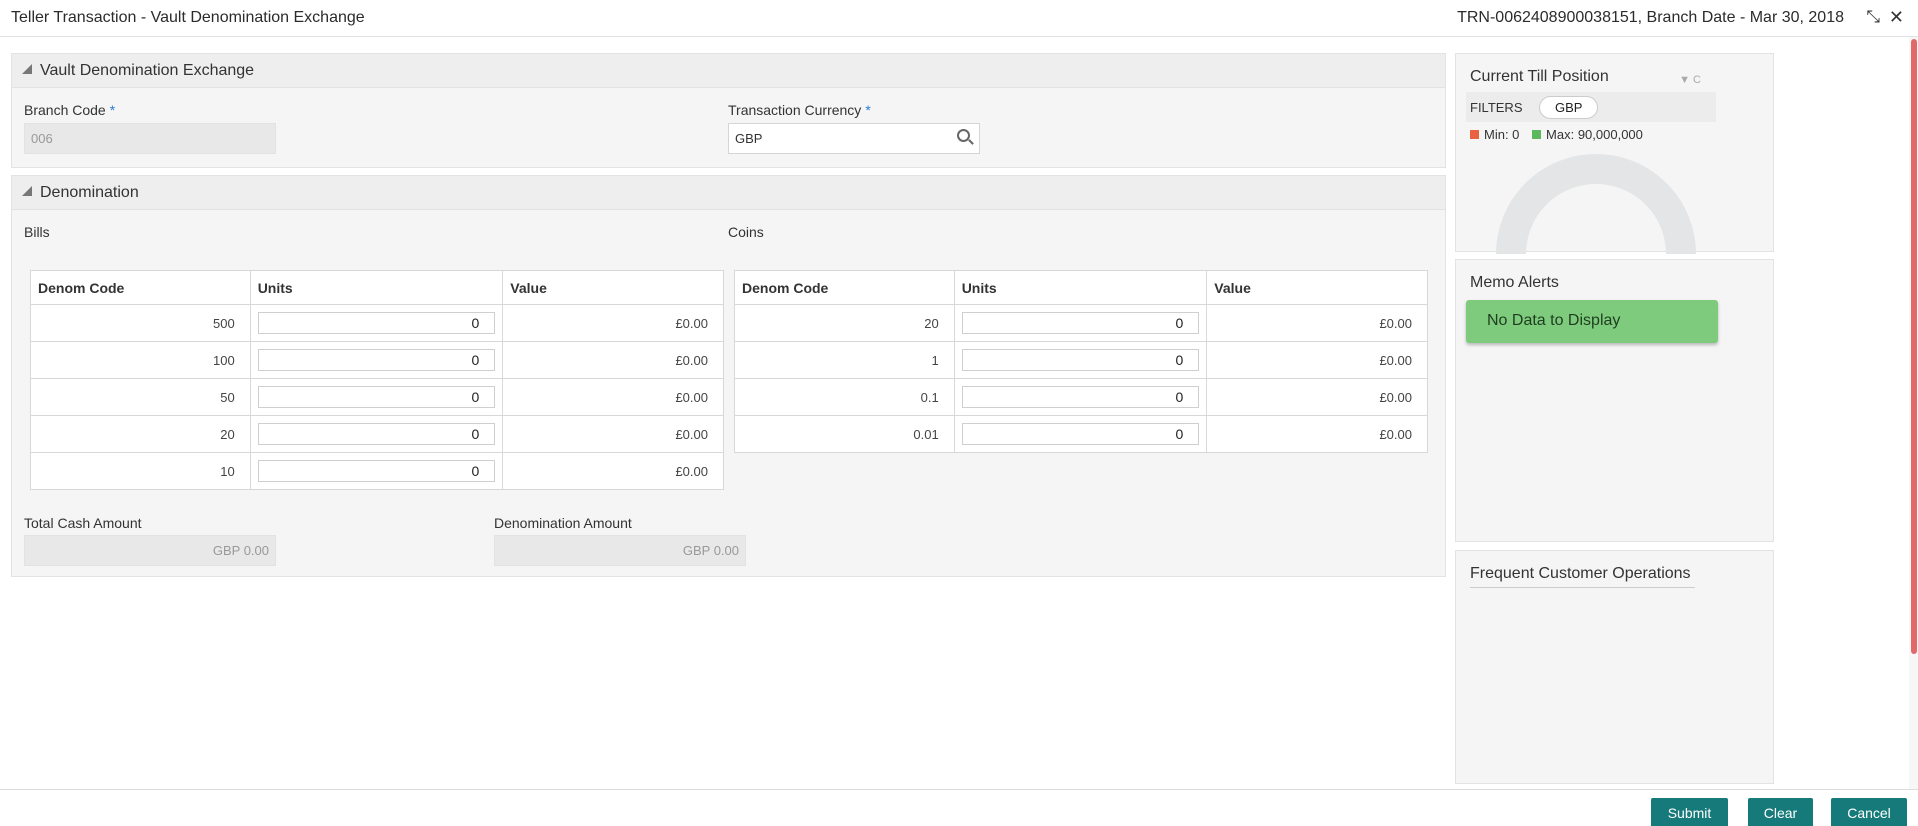  Describe the element at coordinates (959, 807) in the screenshot. I see `footer-bar: Submit Clear Cancel` at that location.